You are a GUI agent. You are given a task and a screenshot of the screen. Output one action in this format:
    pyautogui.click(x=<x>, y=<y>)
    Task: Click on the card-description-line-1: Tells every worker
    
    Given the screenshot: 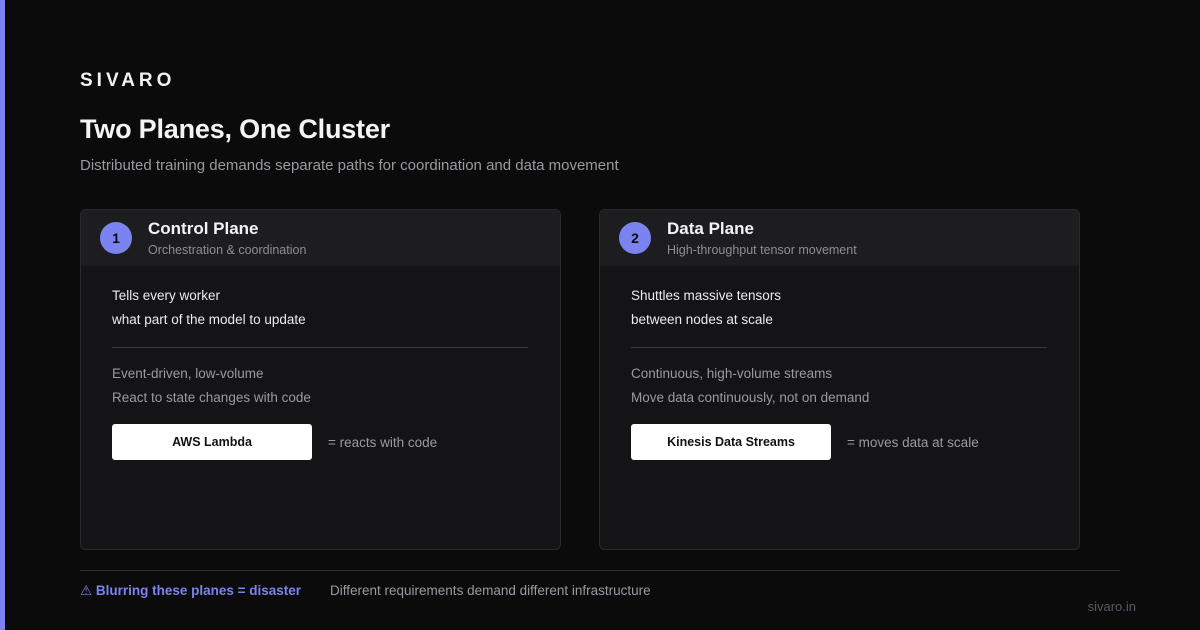 What is the action you would take?
    pyautogui.click(x=166, y=295)
    